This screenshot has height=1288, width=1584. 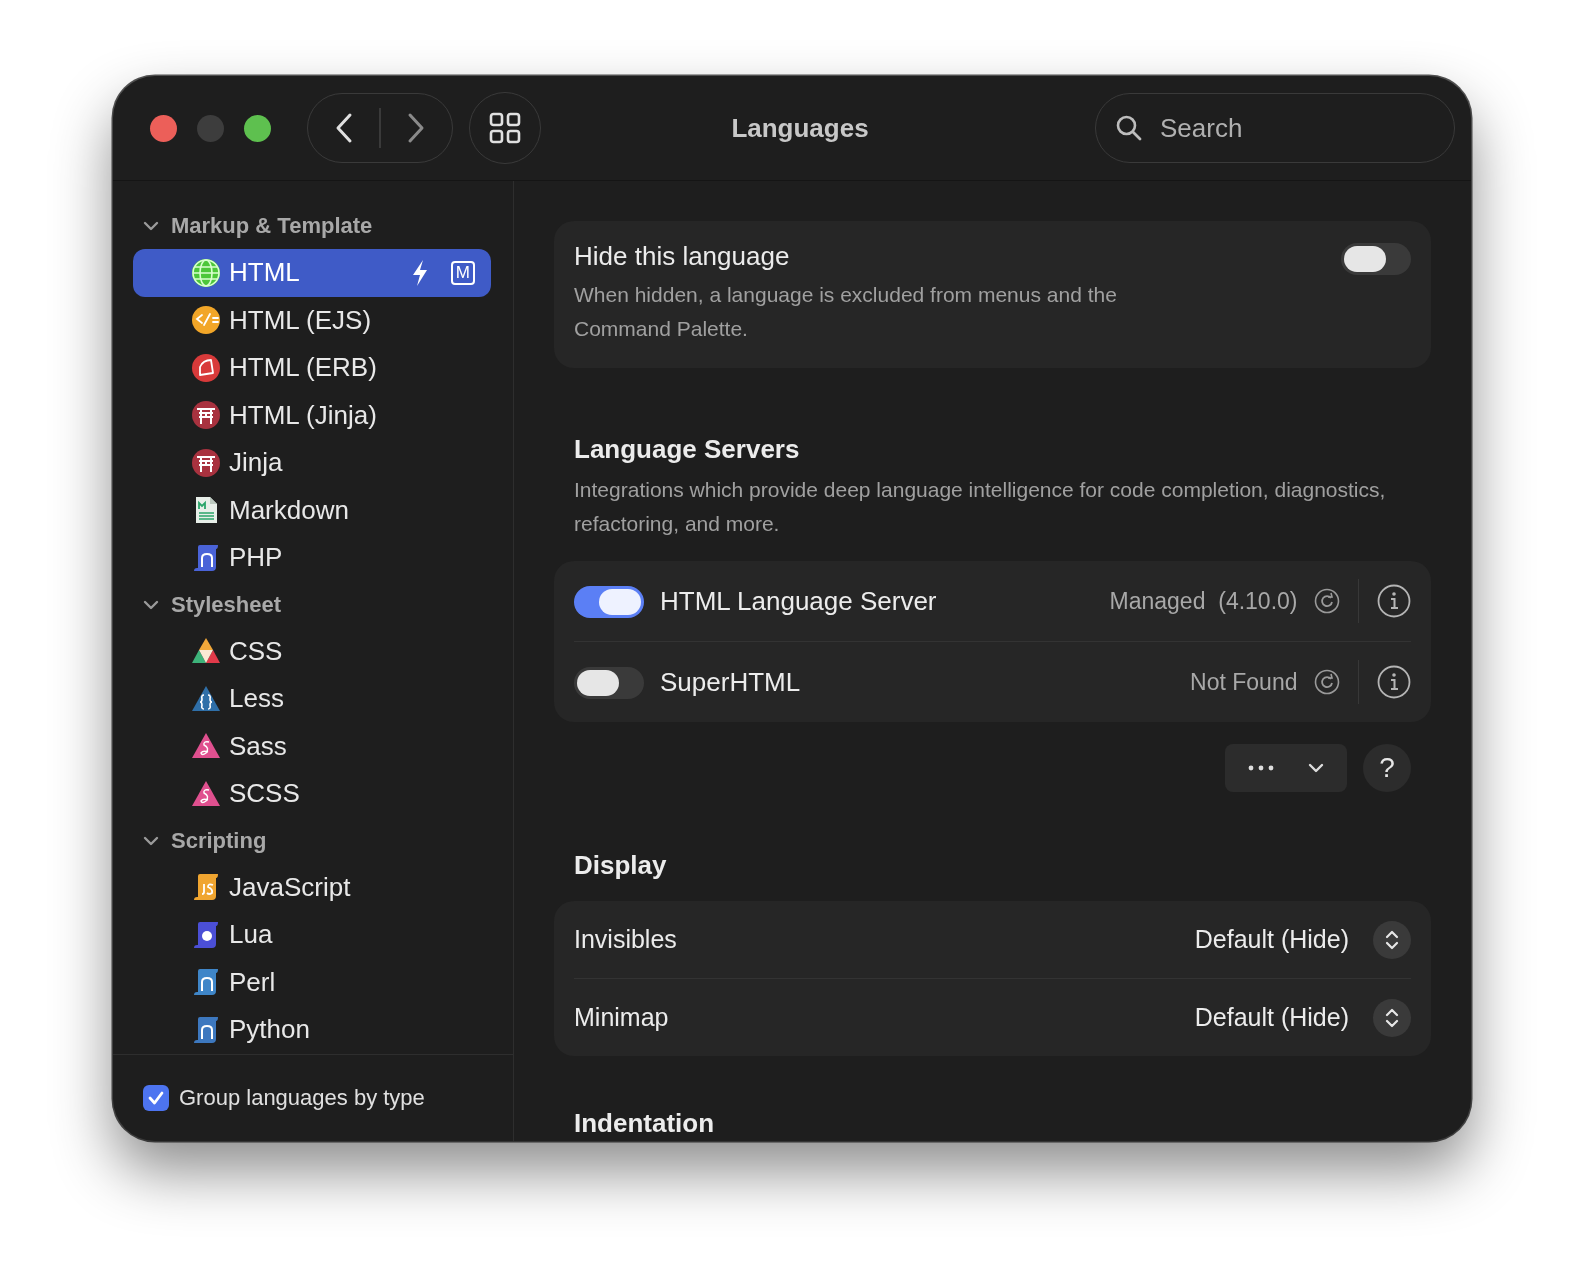 I want to click on sidebar-item: Lua, so click(x=312, y=935).